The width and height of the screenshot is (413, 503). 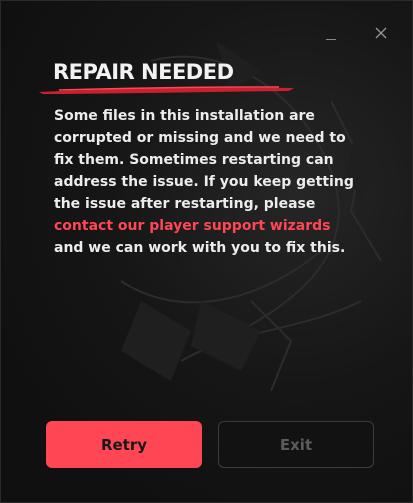 I want to click on retry-button: Retry, so click(x=124, y=444).